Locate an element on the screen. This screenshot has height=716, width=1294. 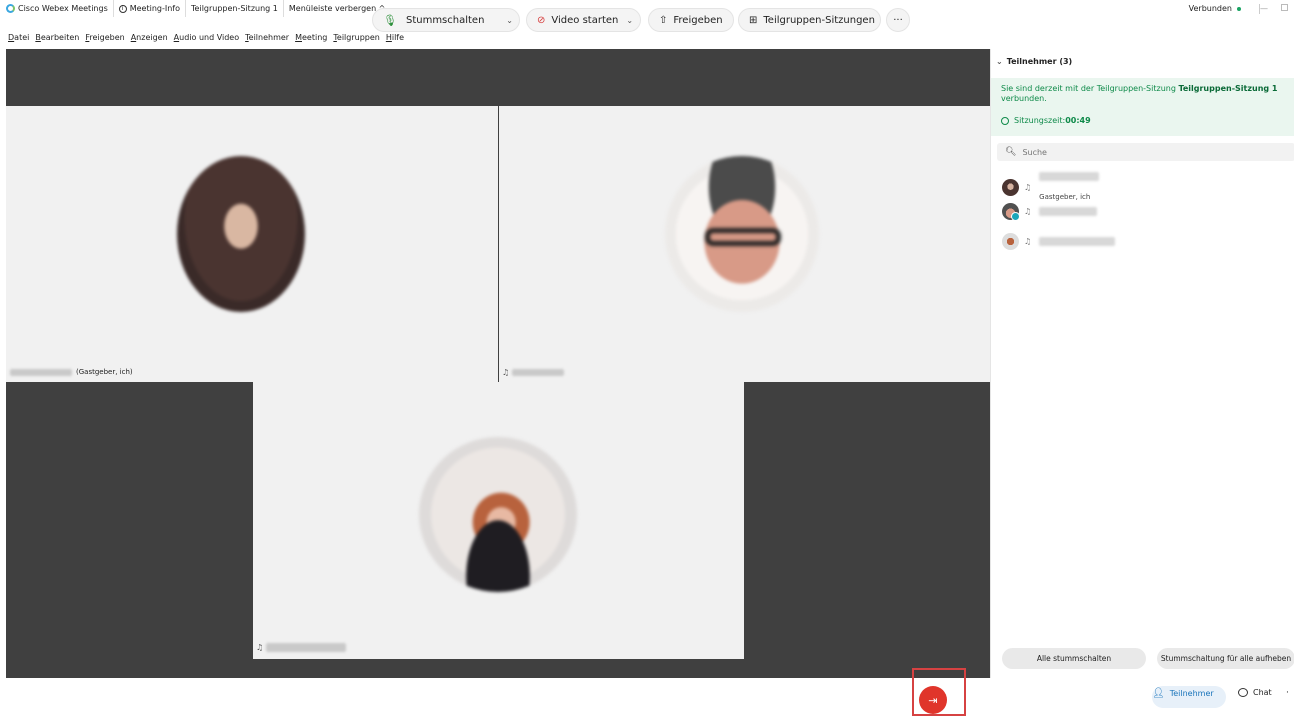
participant-search: 🔍︎ is located at coordinates (1145, 152).